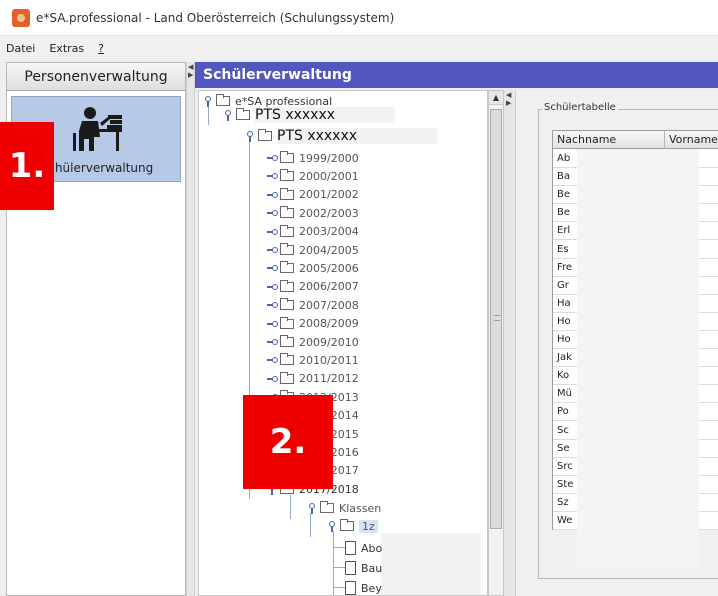 This screenshot has width=718, height=596. Describe the element at coordinates (97, 129) in the screenshot. I see `student-desk-icon` at that location.